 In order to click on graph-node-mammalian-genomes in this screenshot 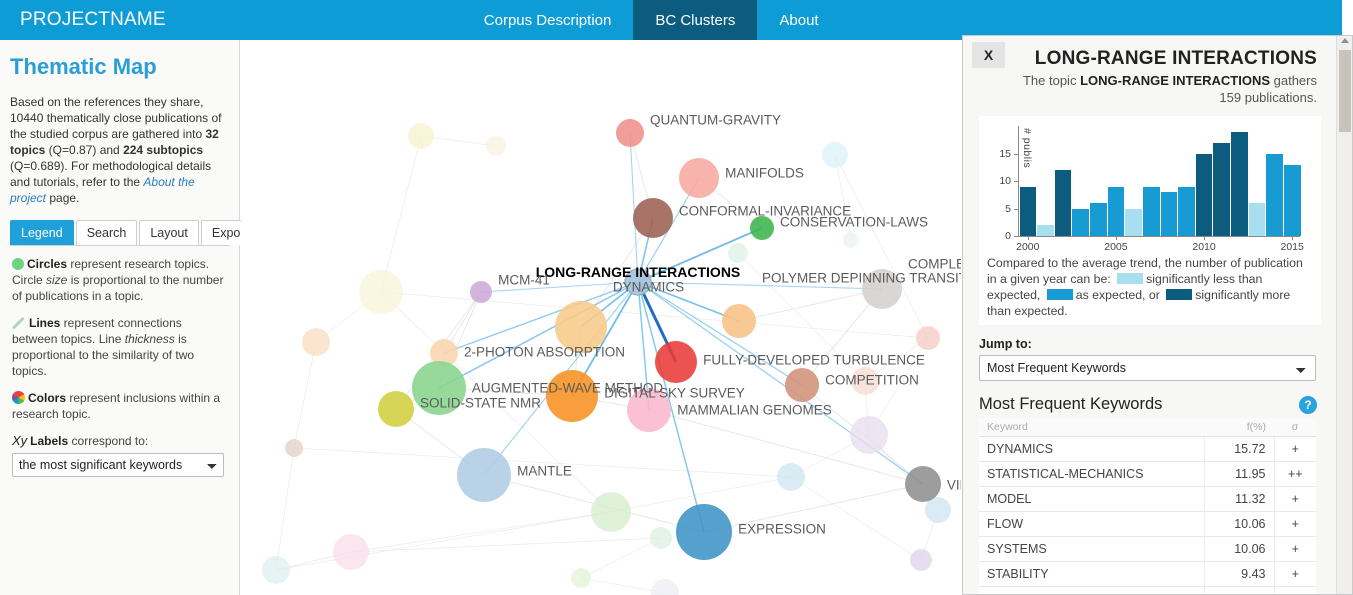, I will do `click(649, 410)`.